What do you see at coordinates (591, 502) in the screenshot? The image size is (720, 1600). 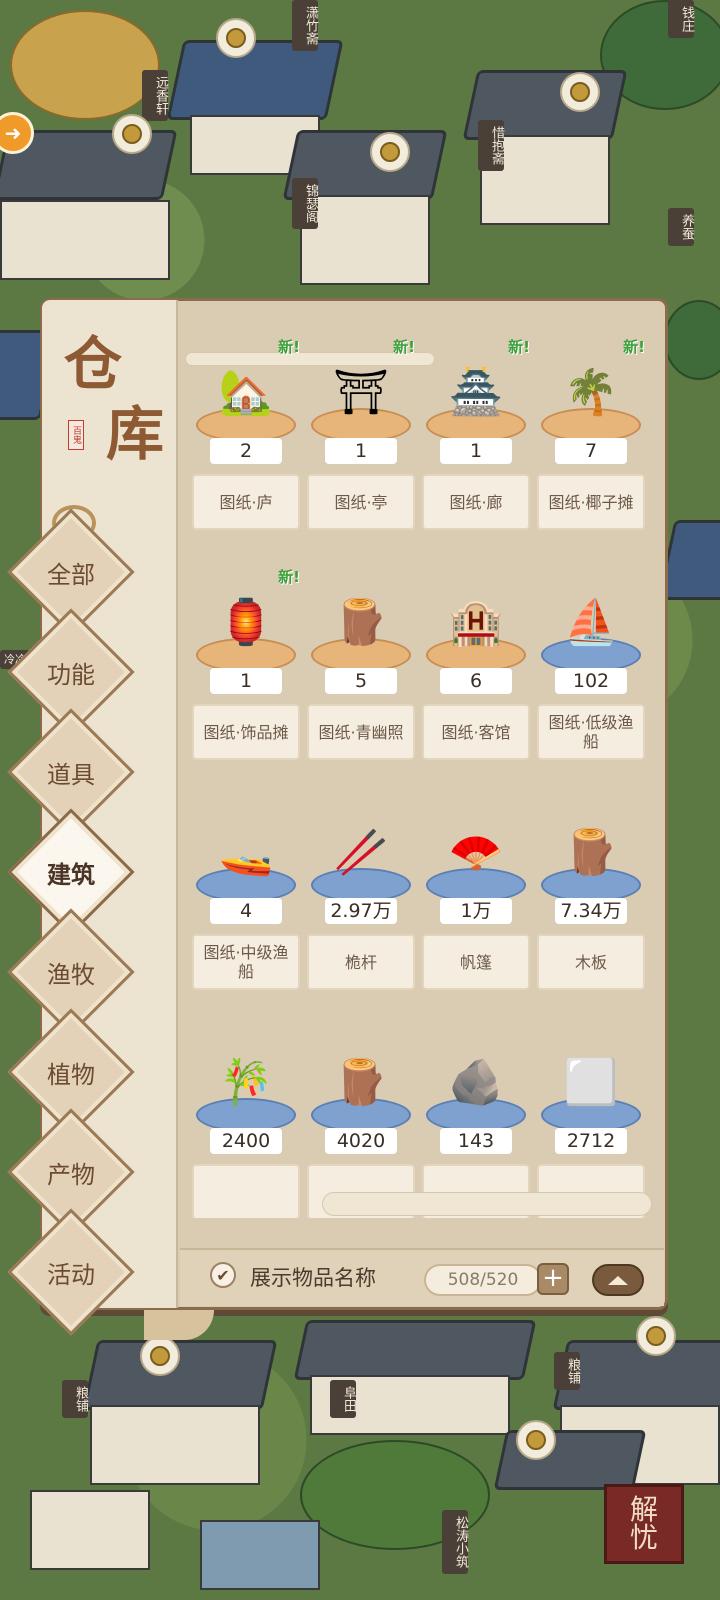 I see `item-name: 图纸·椰子摊` at bounding box center [591, 502].